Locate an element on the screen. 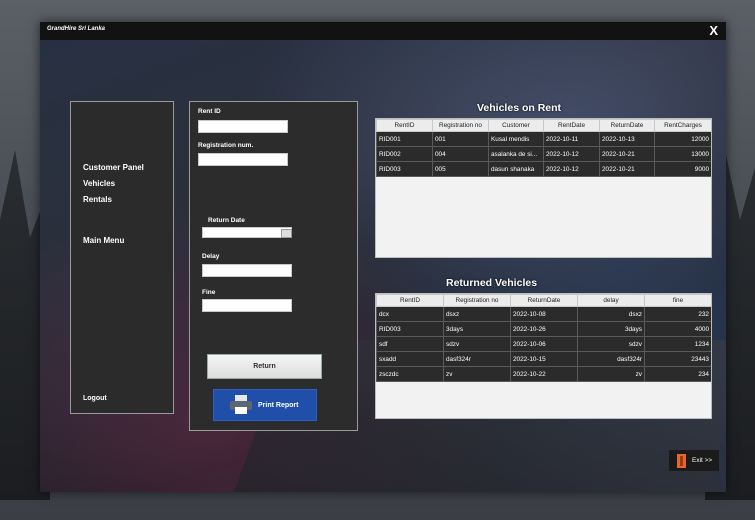 This screenshot has height=520, width=755. table-cell: 2022-10-26 is located at coordinates (544, 329).